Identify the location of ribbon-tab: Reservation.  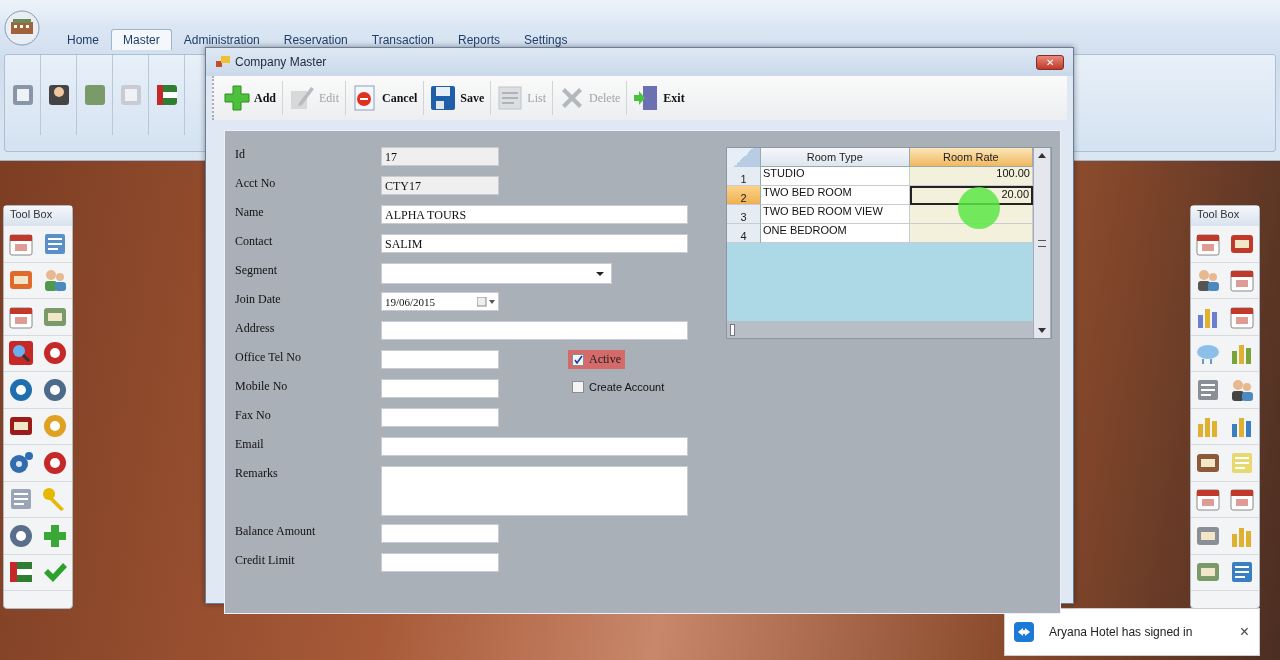
(315, 39).